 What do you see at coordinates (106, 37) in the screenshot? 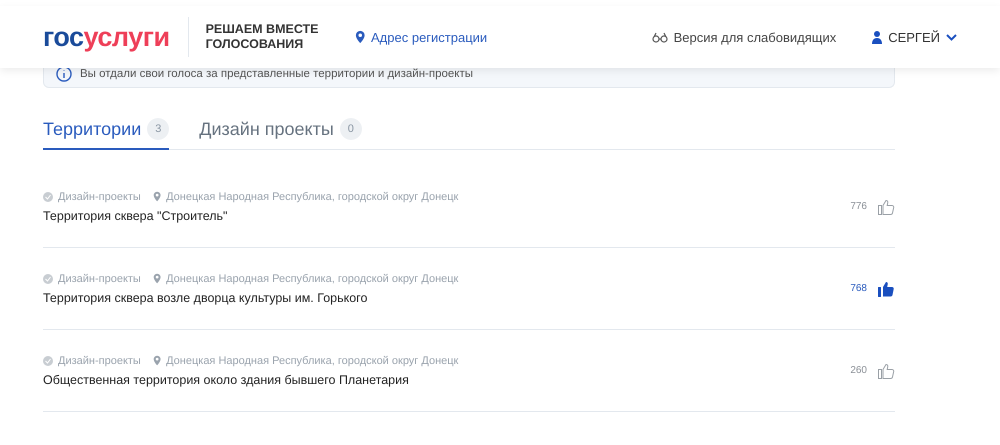
I see `gosuslugi-logo: госуслуги` at bounding box center [106, 37].